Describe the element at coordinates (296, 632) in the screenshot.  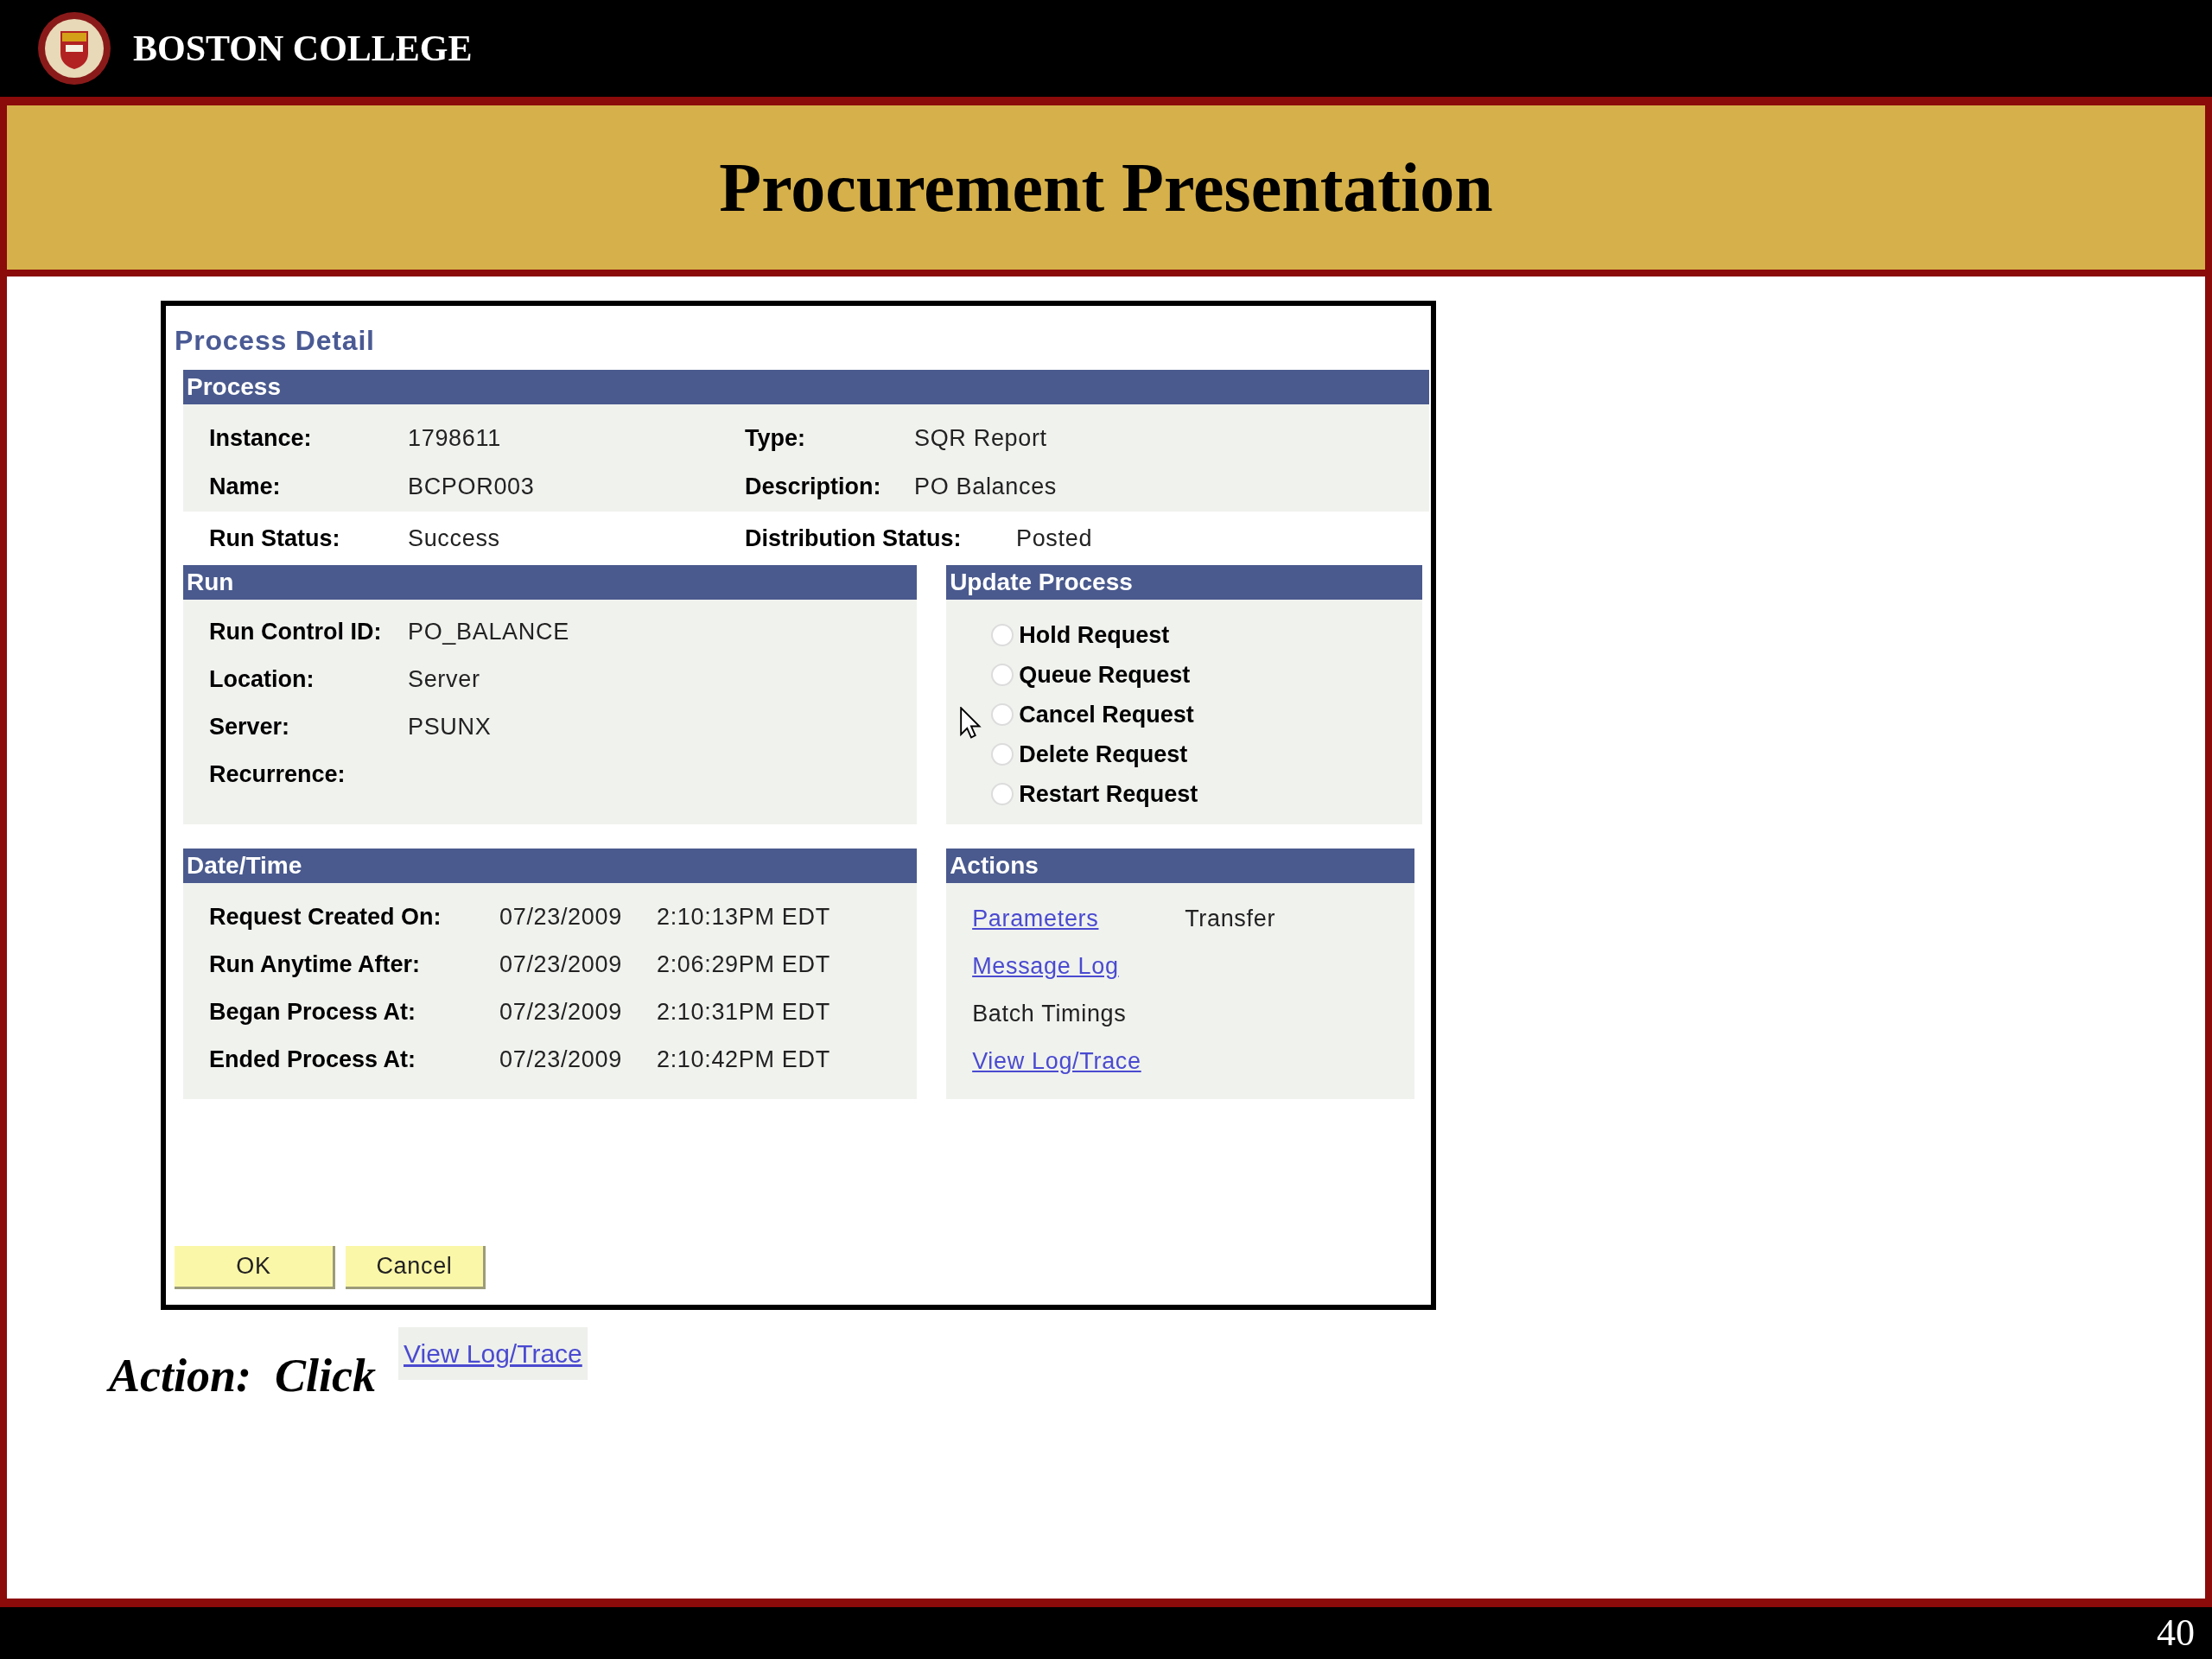
I see `field-label: Run Control ID:` at that location.